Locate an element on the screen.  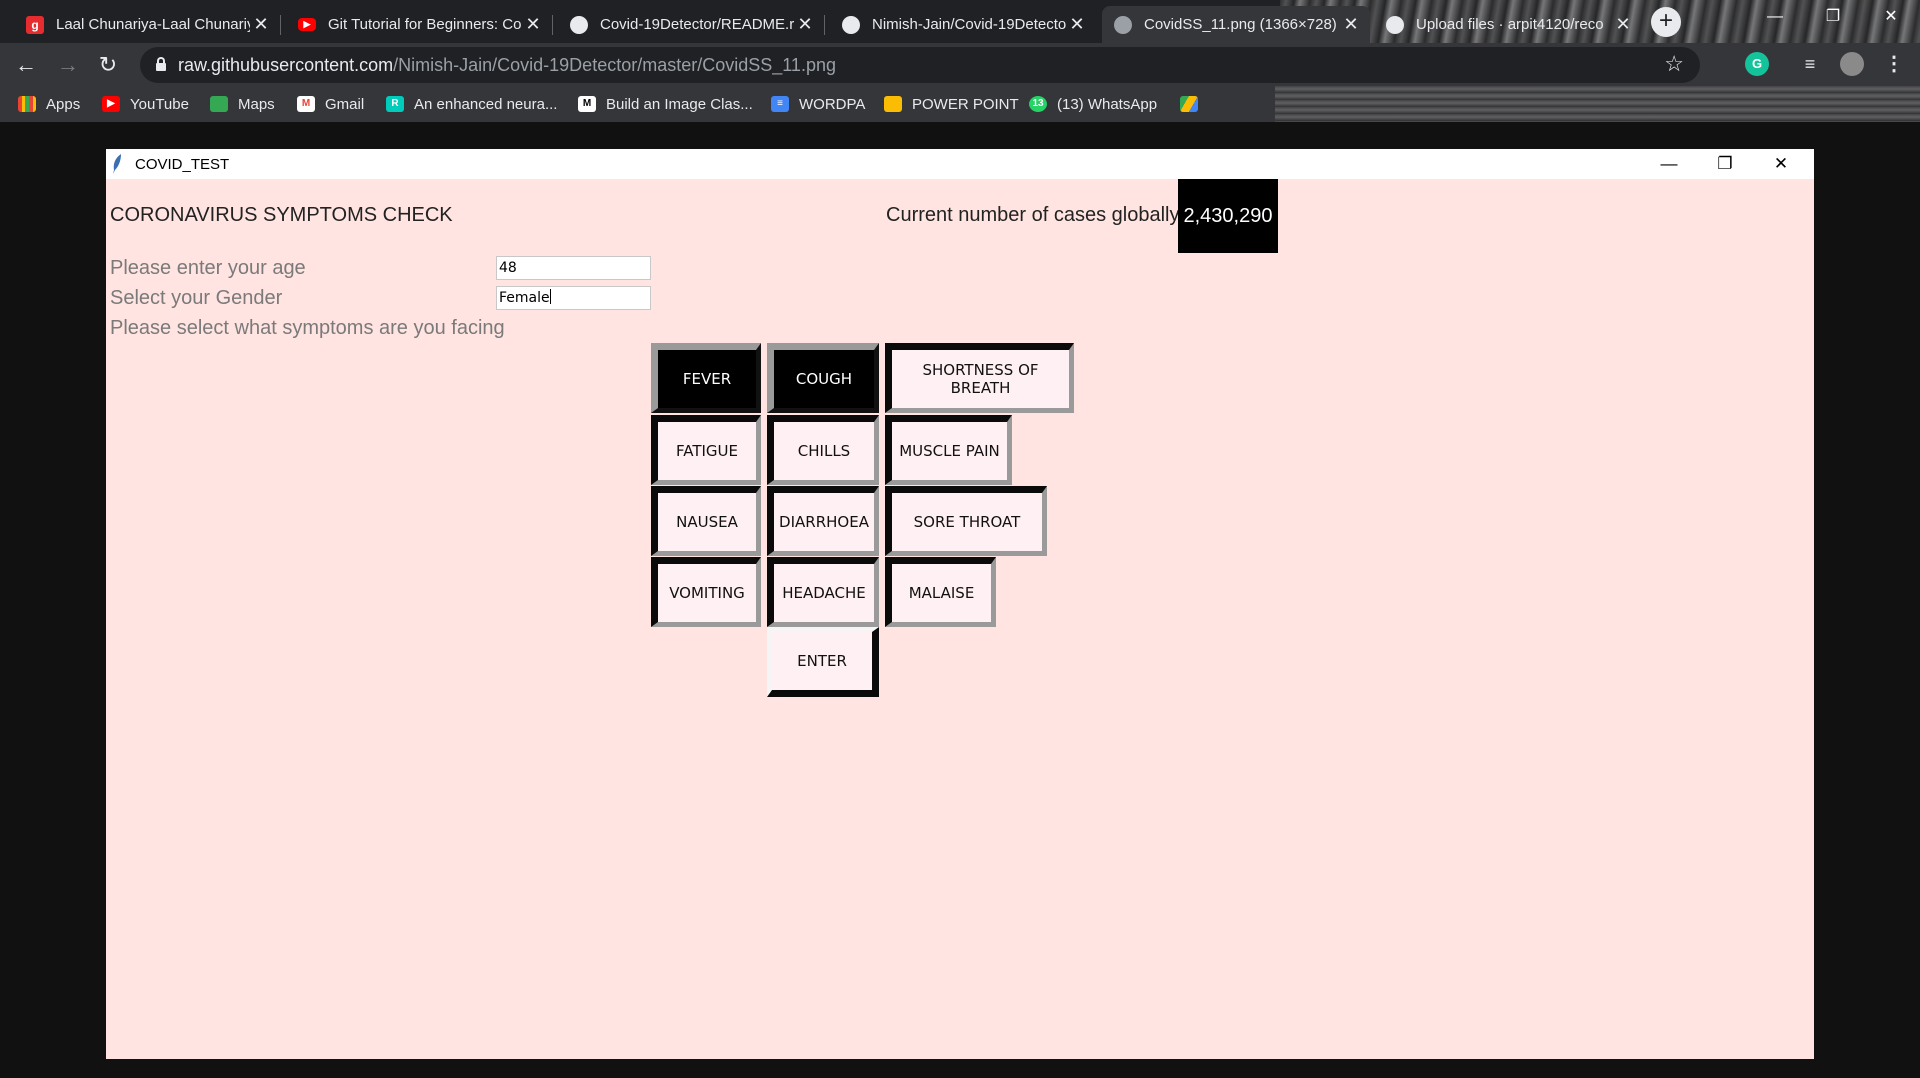
bookmark-gmail: M Gmail is located at coordinates (330, 104).